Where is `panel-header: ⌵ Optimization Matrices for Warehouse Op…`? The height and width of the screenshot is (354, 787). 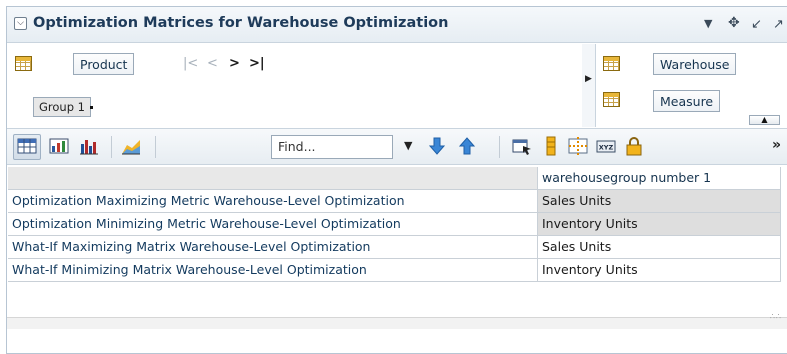
panel-header: ⌵ Optimization Matrices for Warehouse Op… is located at coordinates (397, 25).